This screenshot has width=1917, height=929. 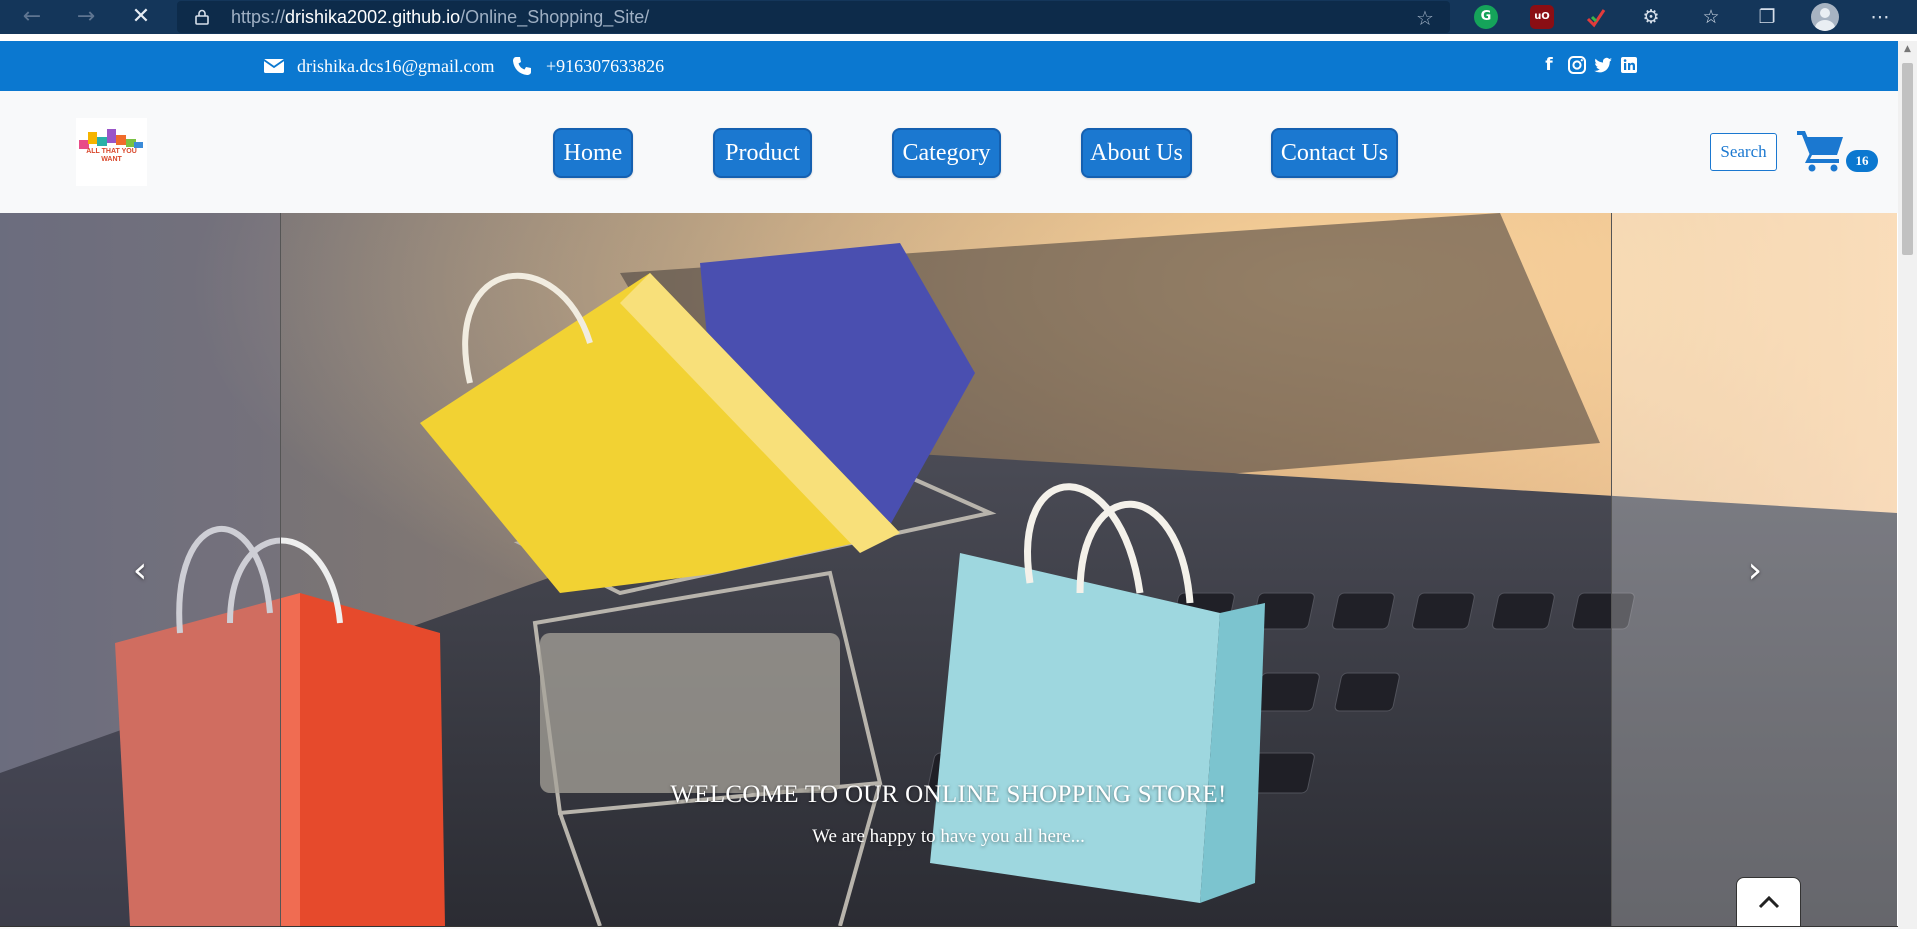 What do you see at coordinates (1825, 17) in the screenshot?
I see `profile-avatar` at bounding box center [1825, 17].